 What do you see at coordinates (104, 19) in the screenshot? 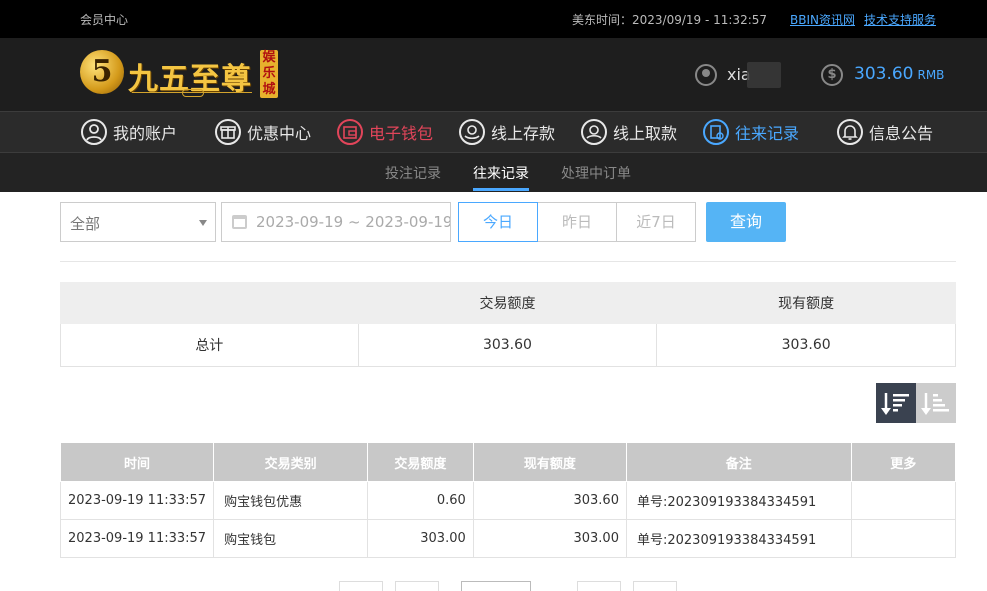
I see `member-center-link: 会员中心` at bounding box center [104, 19].